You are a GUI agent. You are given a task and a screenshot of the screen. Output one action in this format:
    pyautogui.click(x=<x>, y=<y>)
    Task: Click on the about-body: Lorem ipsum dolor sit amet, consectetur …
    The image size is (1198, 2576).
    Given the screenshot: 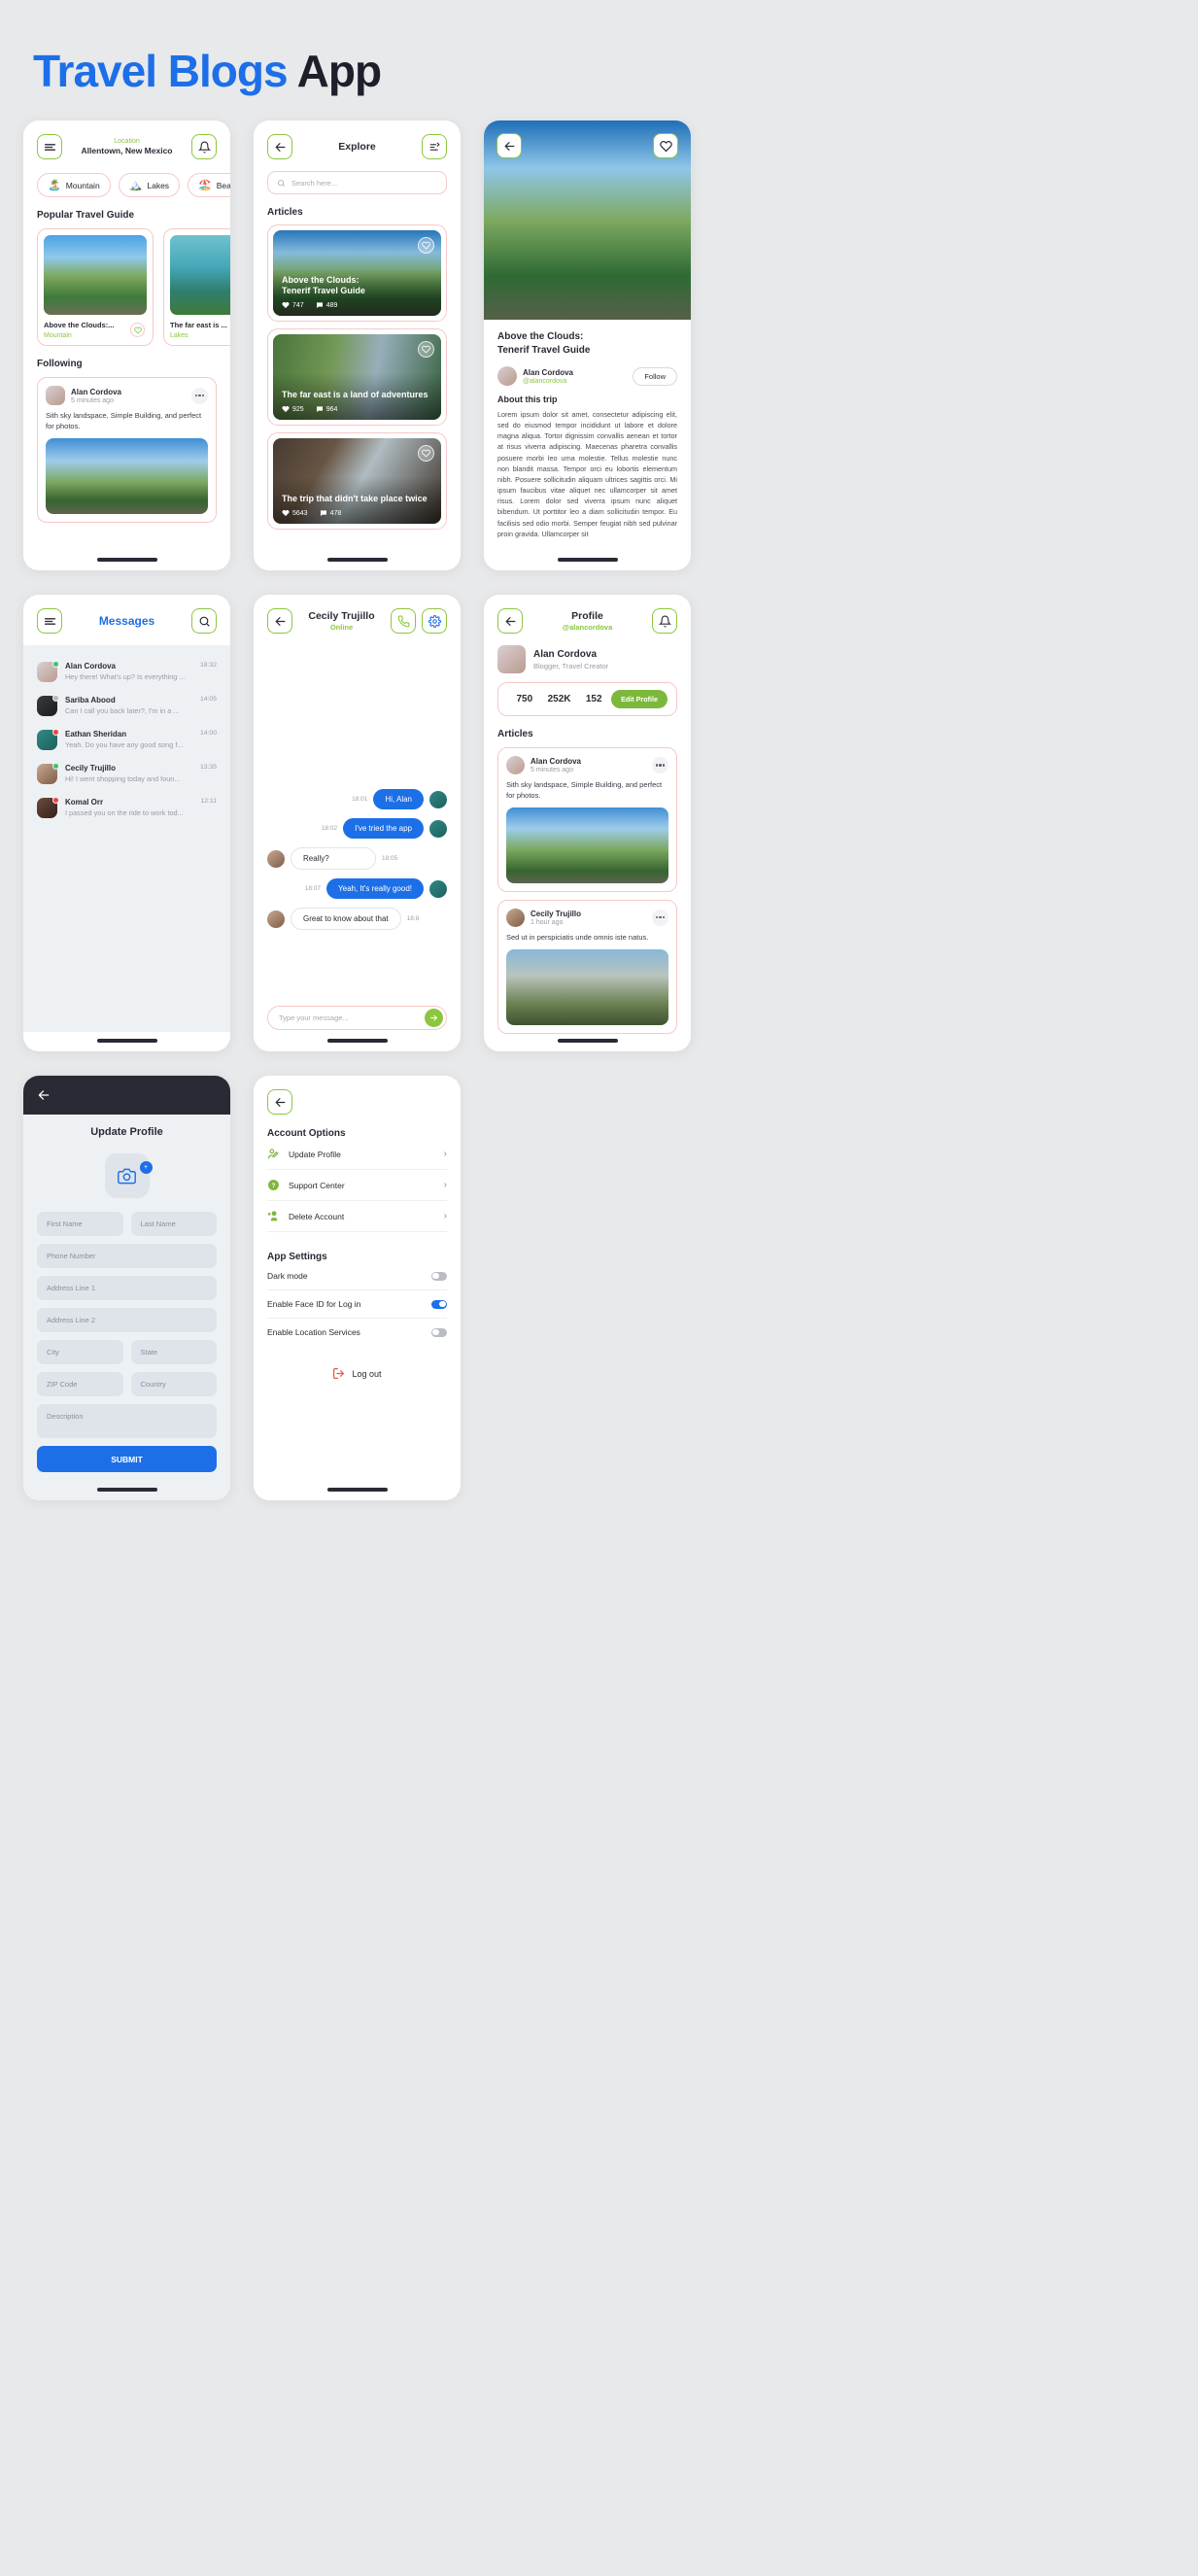 What is the action you would take?
    pyautogui.click(x=587, y=474)
    